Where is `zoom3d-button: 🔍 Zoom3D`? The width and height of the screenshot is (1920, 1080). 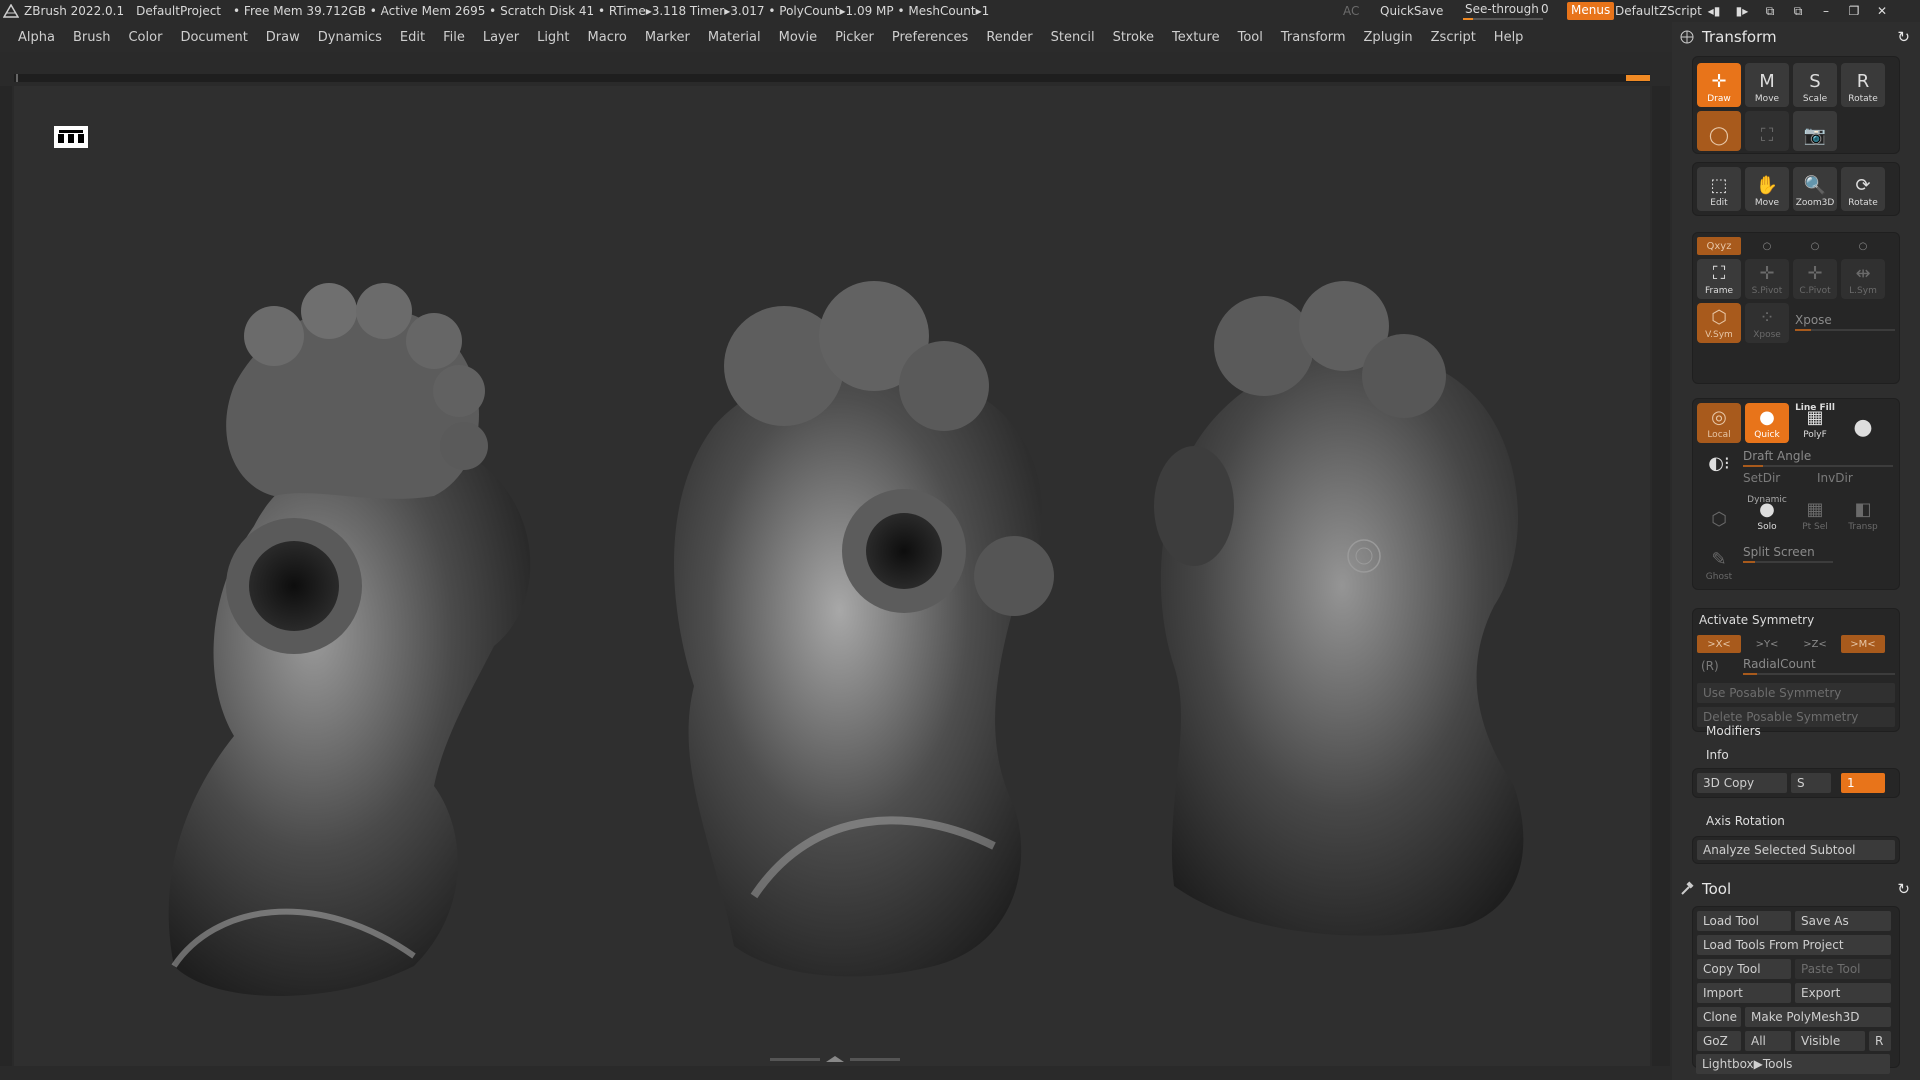
zoom3d-button: 🔍 Zoom3D is located at coordinates (1815, 189).